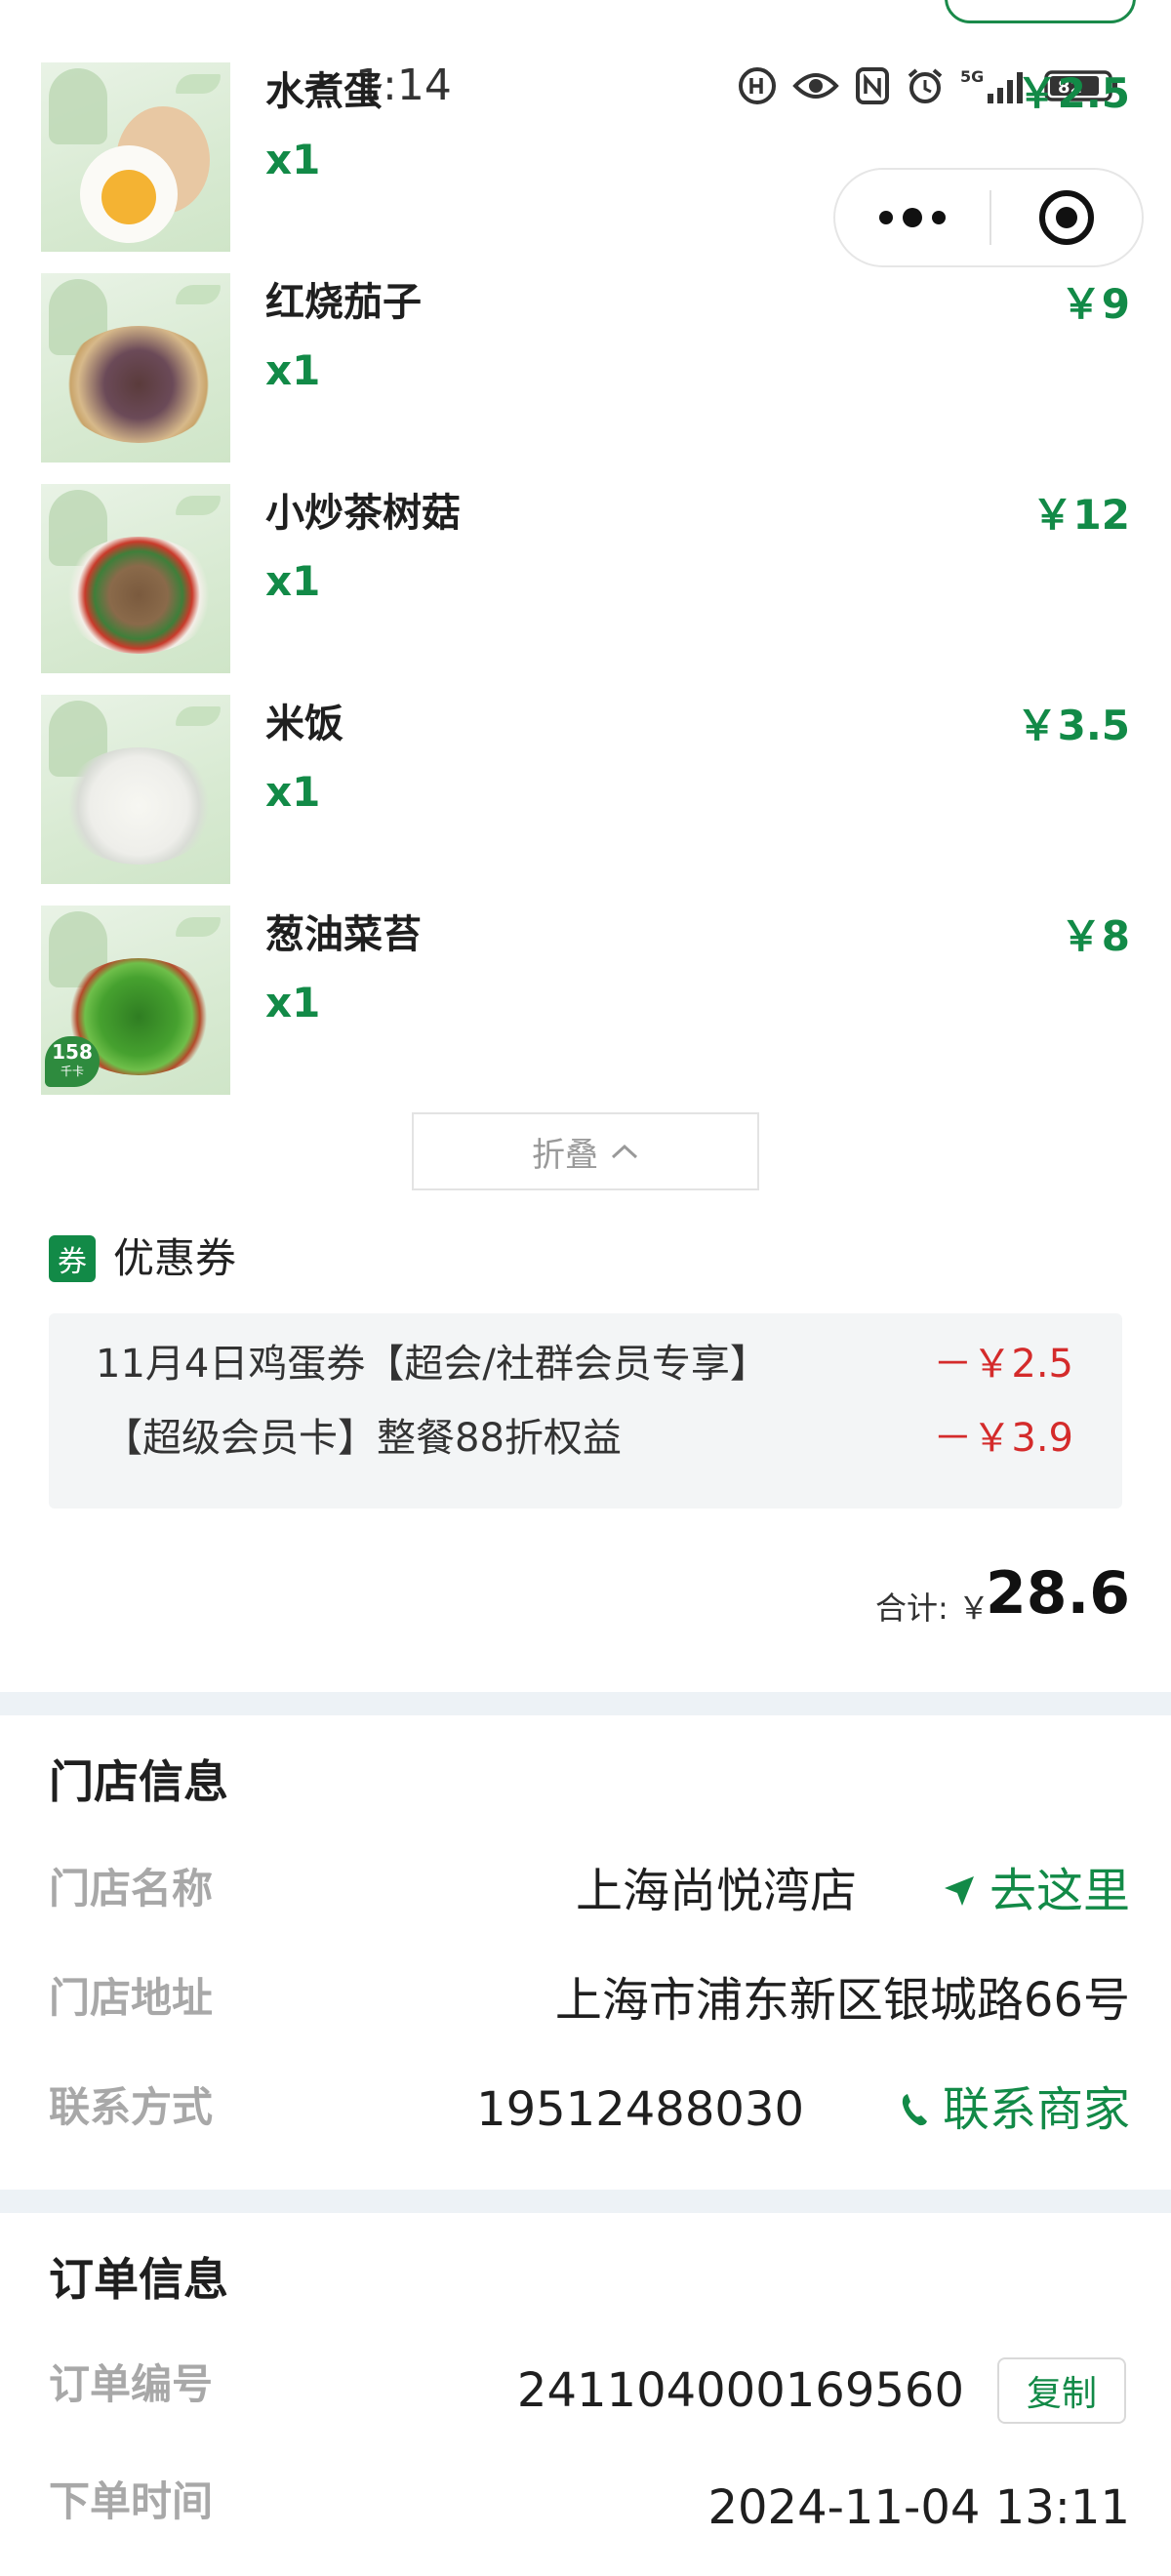  I want to click on navigation-arrow-icon, so click(959, 1891).